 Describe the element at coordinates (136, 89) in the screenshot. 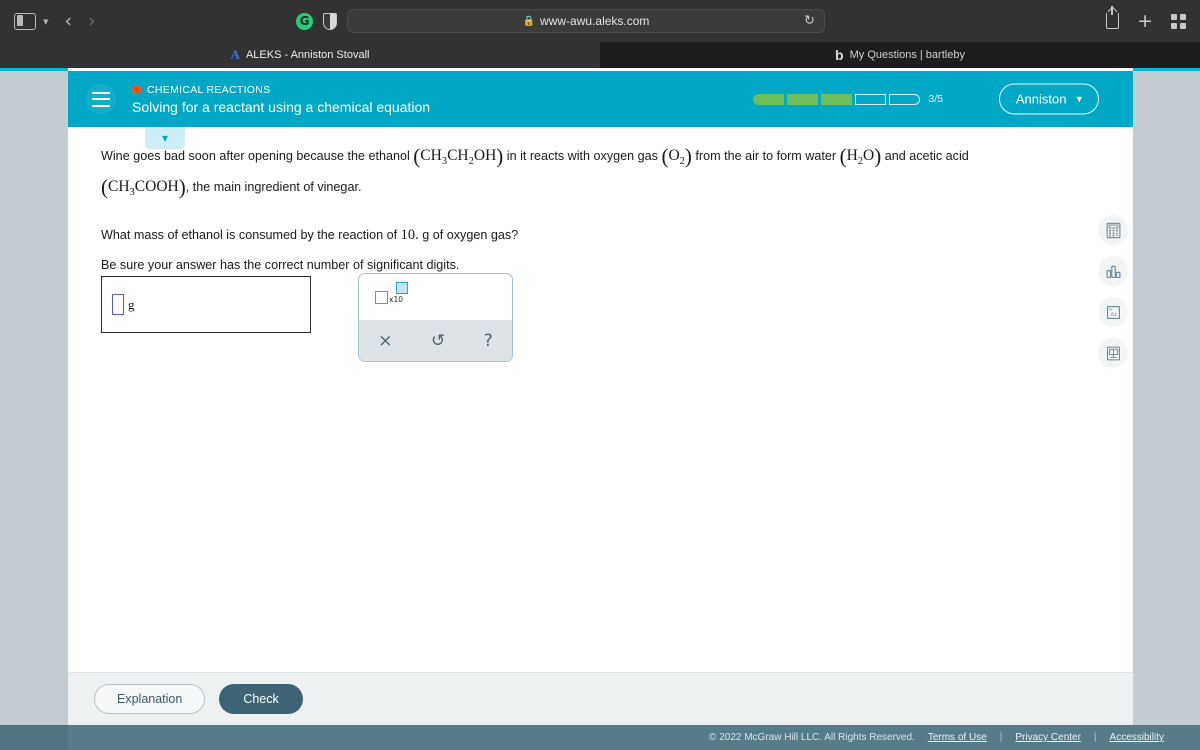

I see `topic-status-dot-icon` at that location.